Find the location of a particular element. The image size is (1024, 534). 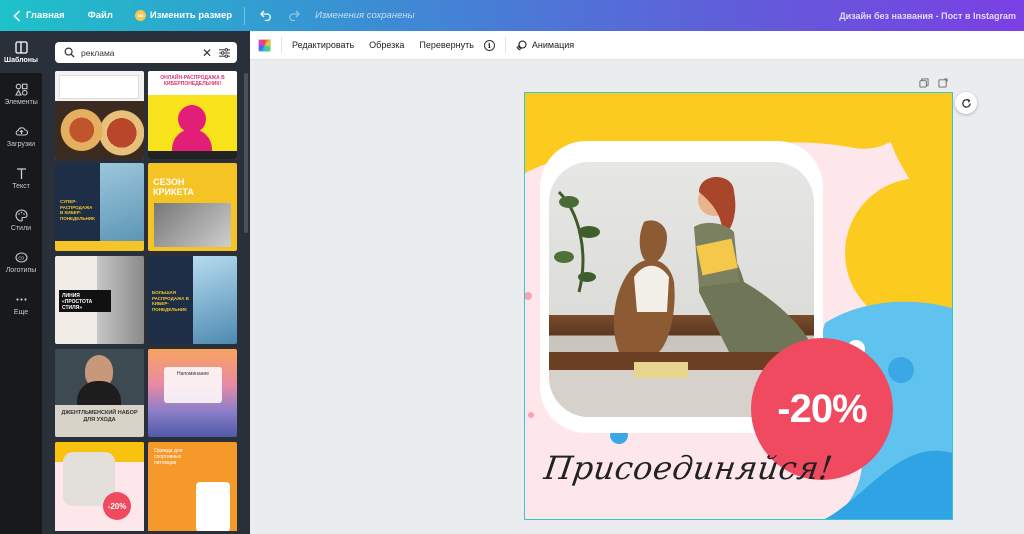

template-thumbnail: СЕЗОН КРИКЕТА is located at coordinates (192, 207).